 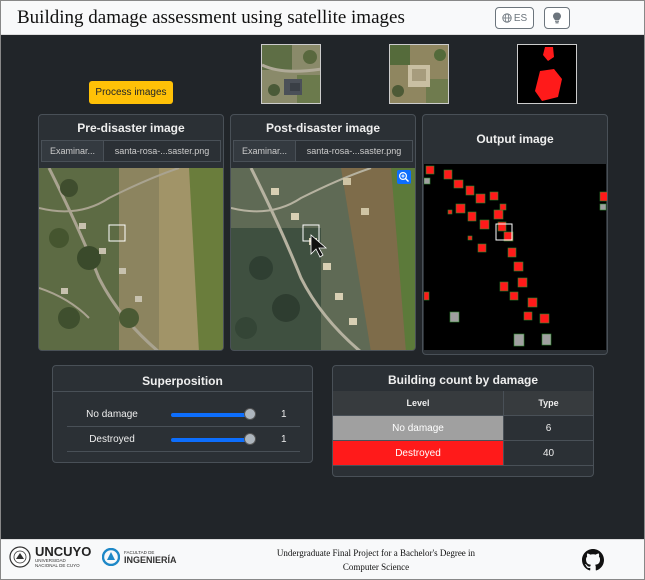 I want to click on github-link, so click(x=593, y=562).